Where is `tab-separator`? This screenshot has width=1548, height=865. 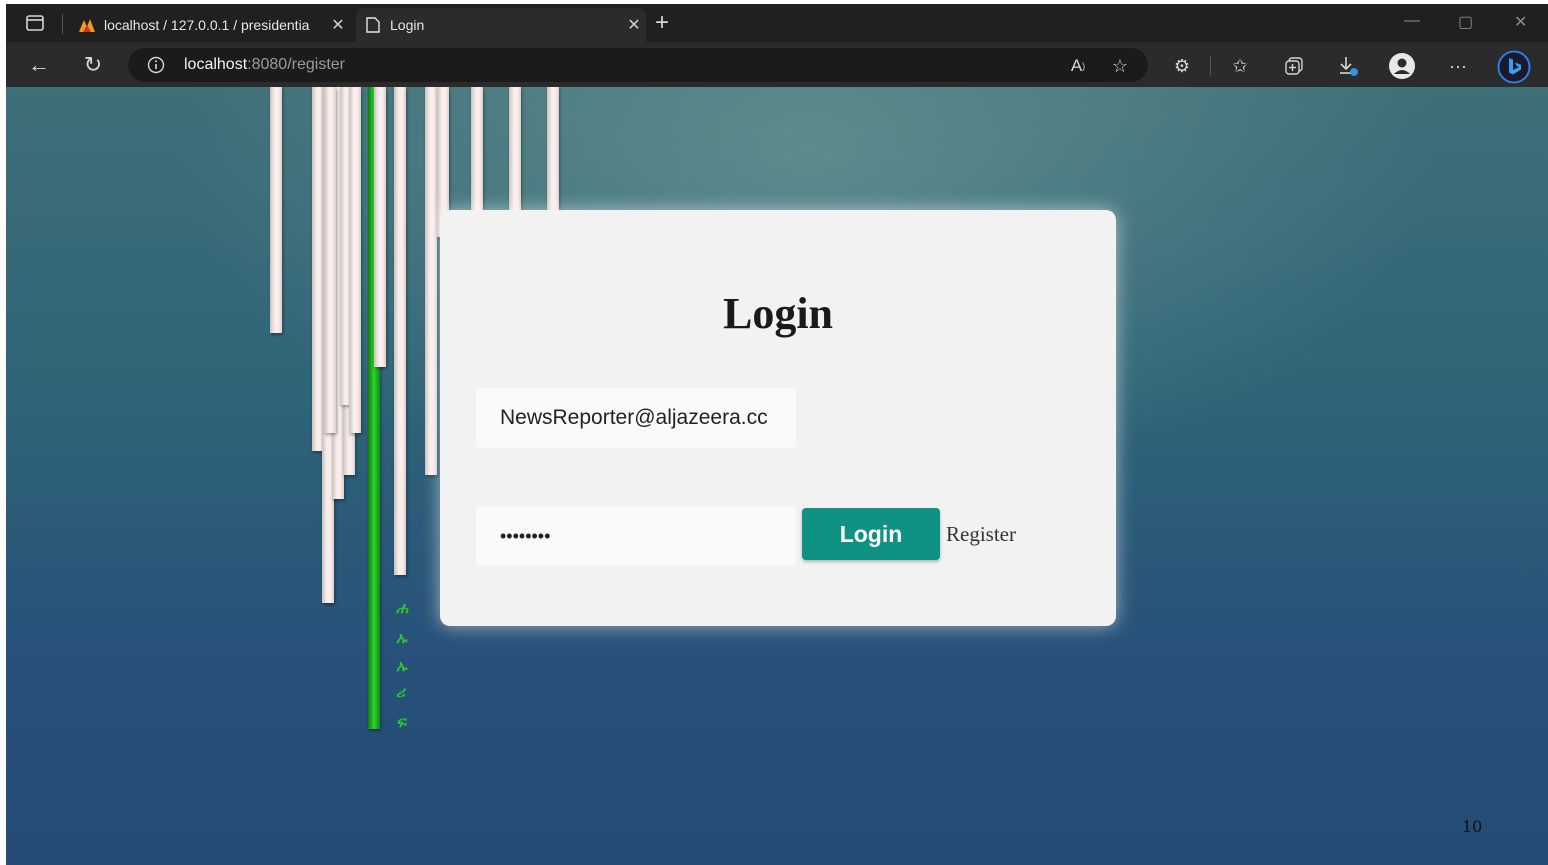 tab-separator is located at coordinates (62, 24).